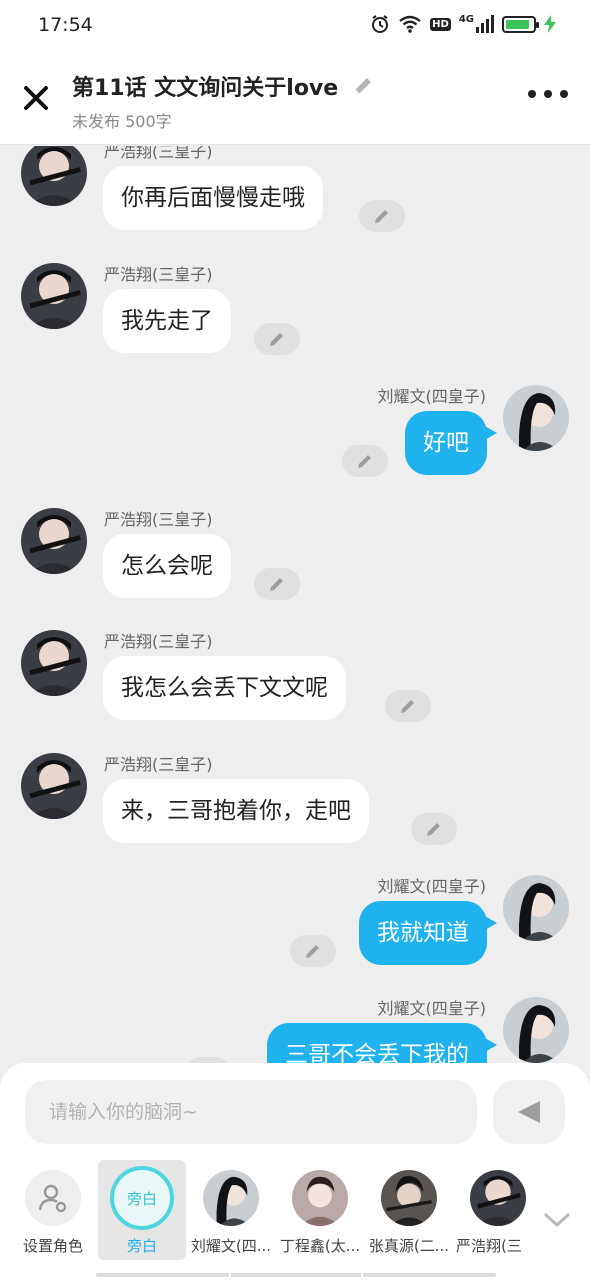 This screenshot has height=1280, width=590. I want to click on chat-message: 严浩翔(三皇子) 我怎么会丢下文文呢, so click(295, 685).